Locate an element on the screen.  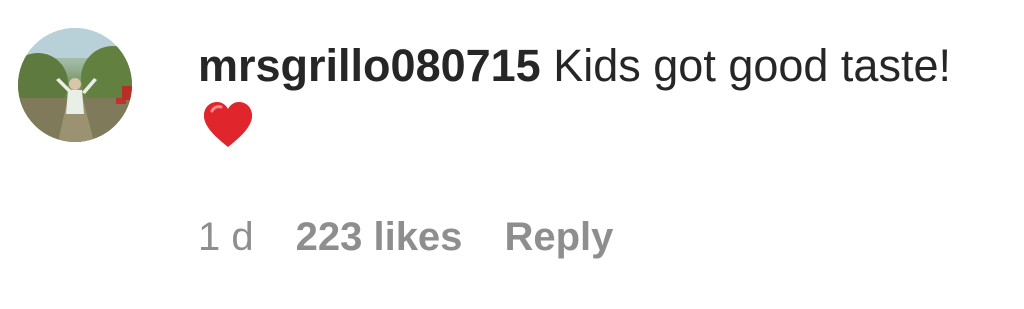
comment-text: Kids got good taste! is located at coordinates (745, 65).